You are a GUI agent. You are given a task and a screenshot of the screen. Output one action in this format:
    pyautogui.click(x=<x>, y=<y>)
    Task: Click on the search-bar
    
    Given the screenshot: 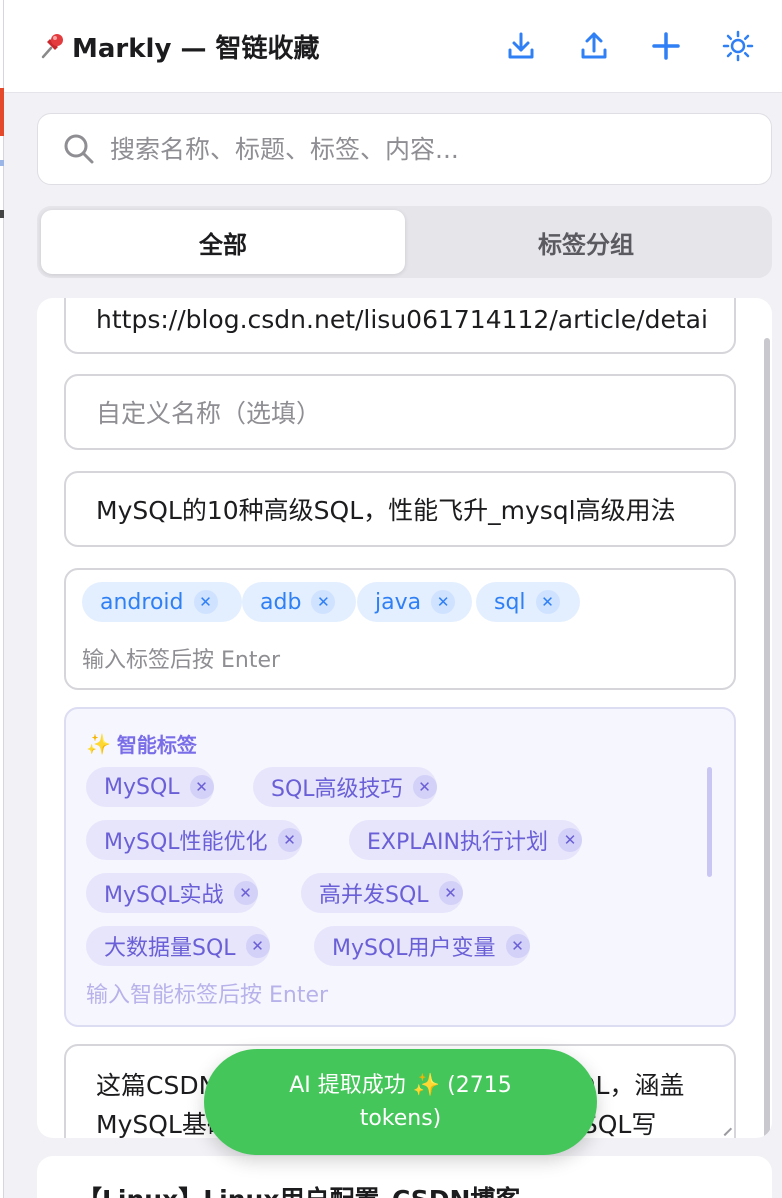 What is the action you would take?
    pyautogui.click(x=404, y=149)
    